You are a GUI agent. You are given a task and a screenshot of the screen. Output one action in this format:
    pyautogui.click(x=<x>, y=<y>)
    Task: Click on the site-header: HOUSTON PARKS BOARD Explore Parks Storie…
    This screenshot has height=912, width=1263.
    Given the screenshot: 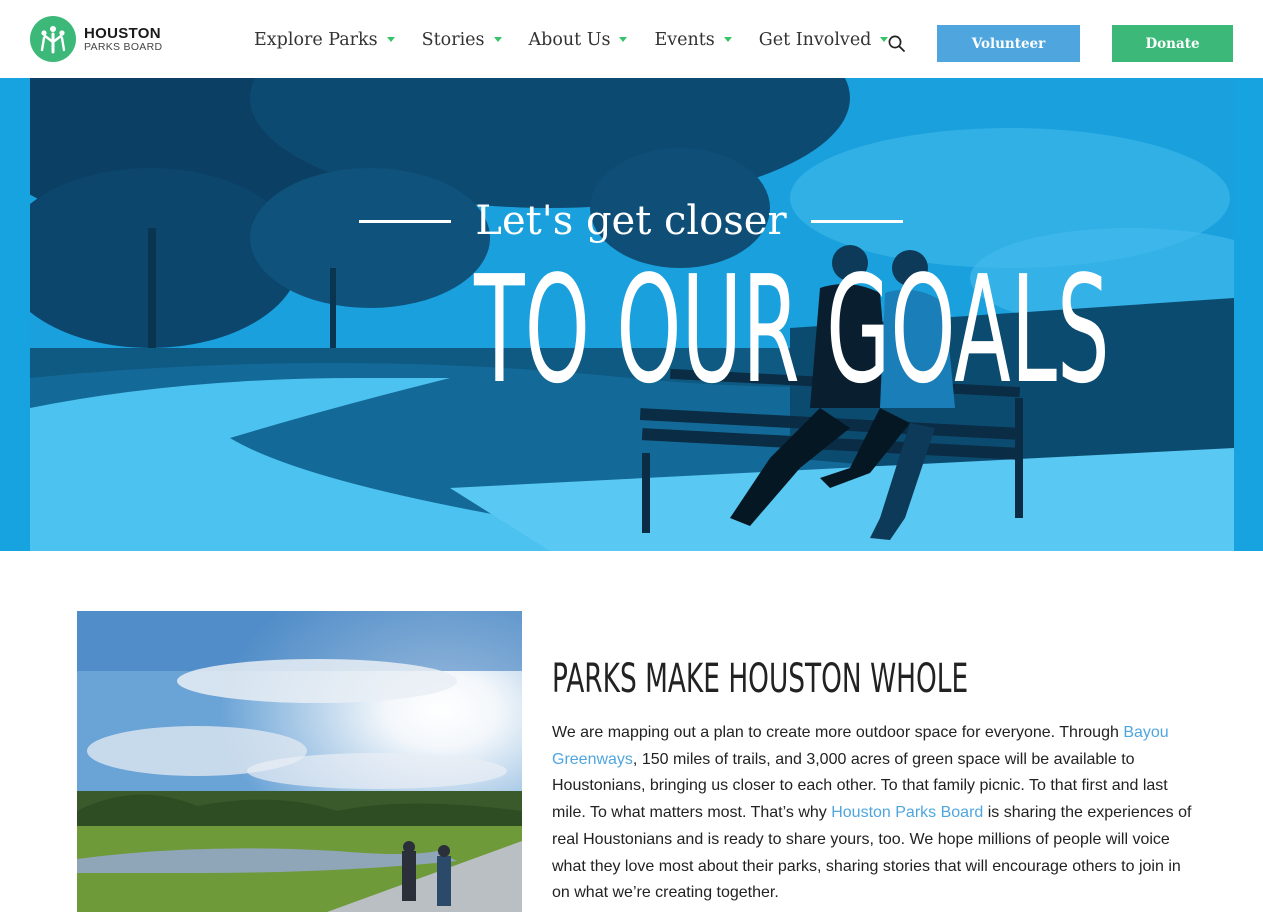 What is the action you would take?
    pyautogui.click(x=631, y=39)
    